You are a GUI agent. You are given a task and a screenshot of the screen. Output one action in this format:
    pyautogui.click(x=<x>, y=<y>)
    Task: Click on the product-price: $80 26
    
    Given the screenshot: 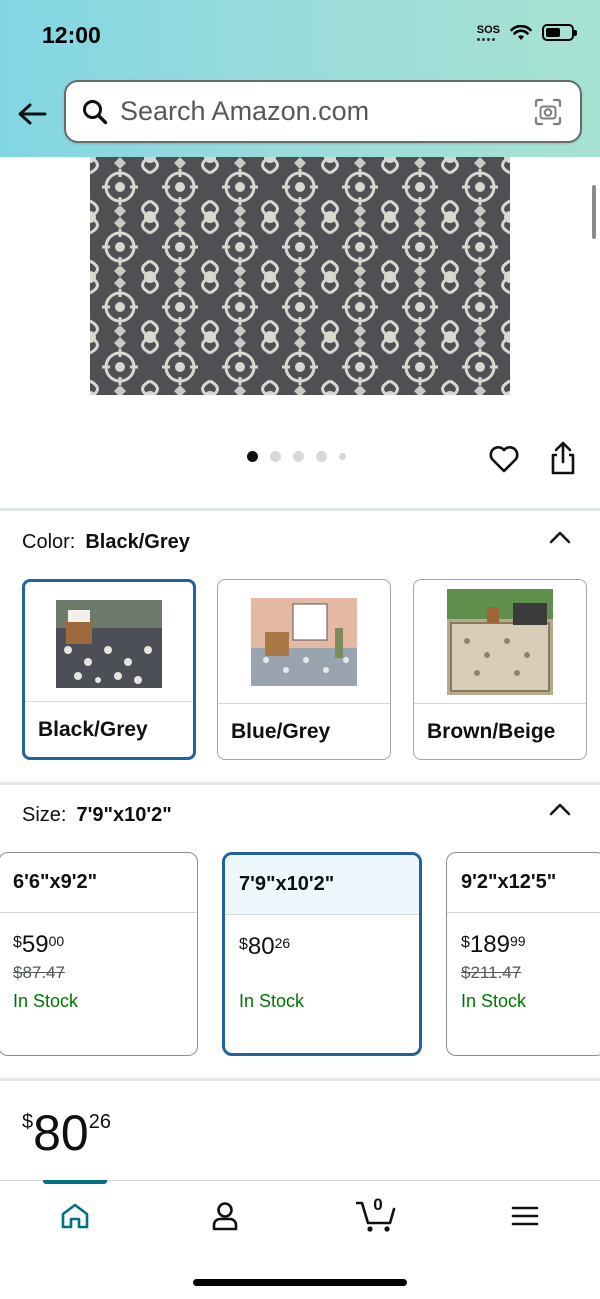 What is the action you would take?
    pyautogui.click(x=66, y=1133)
    